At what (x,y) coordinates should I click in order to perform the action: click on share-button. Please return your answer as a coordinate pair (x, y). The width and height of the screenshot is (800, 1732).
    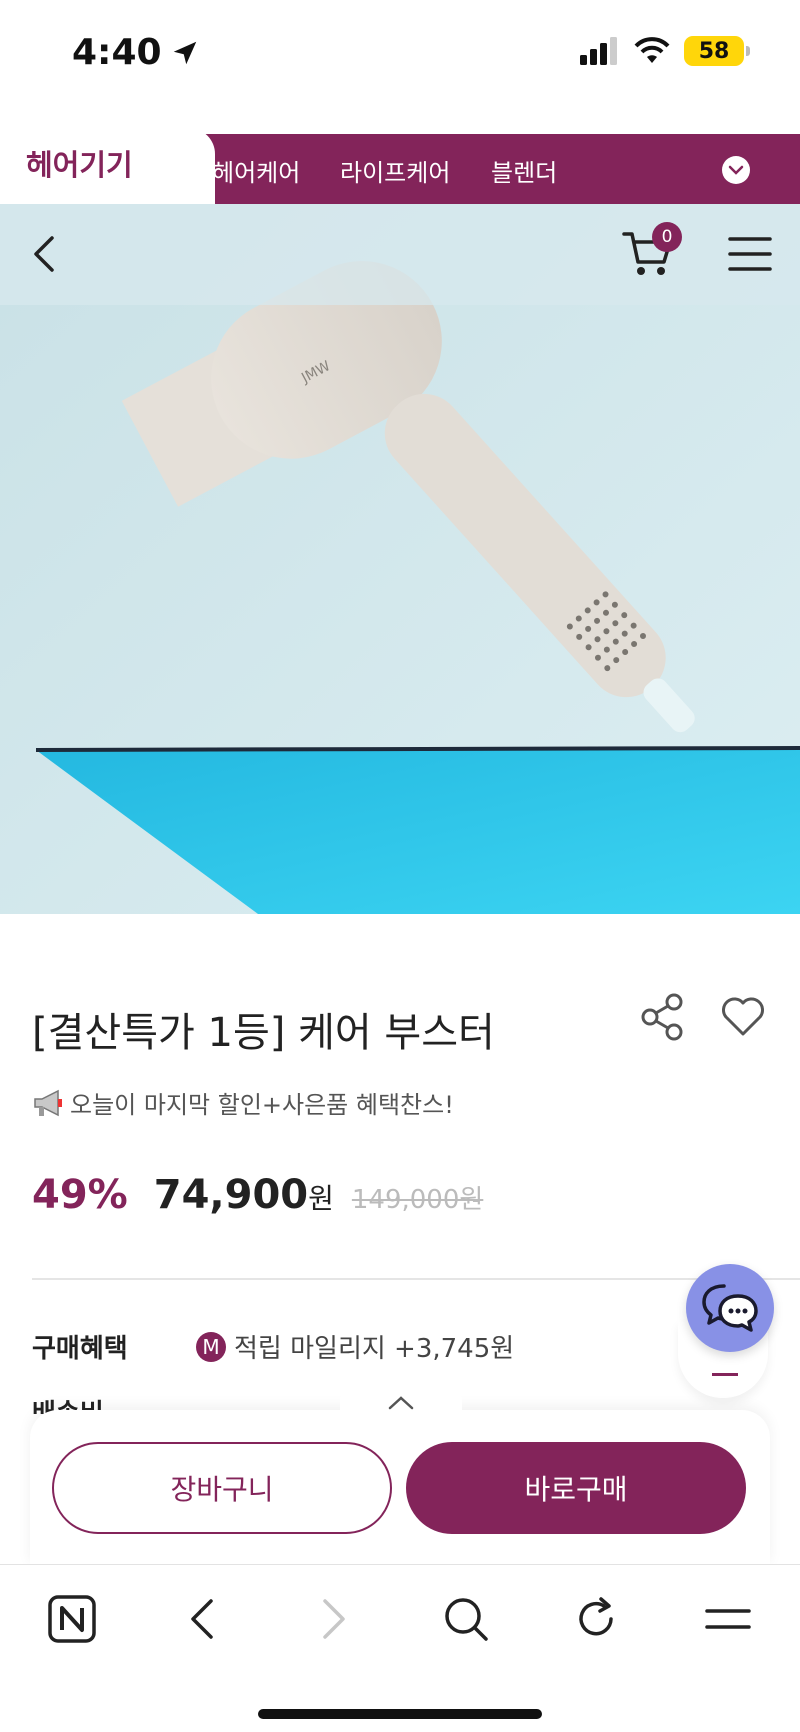
    Looking at the image, I should click on (663, 1017).